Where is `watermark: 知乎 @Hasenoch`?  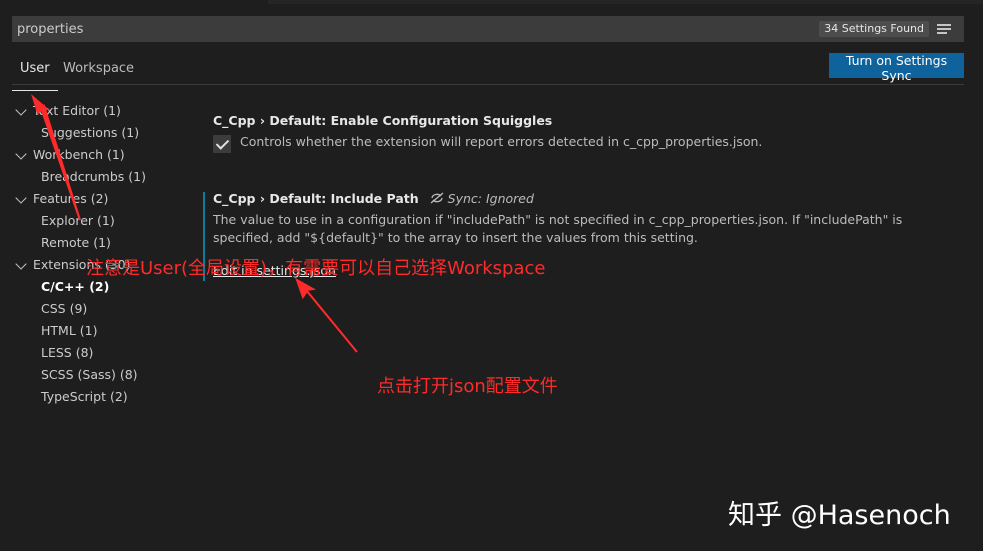 watermark: 知乎 @Hasenoch is located at coordinates (839, 515).